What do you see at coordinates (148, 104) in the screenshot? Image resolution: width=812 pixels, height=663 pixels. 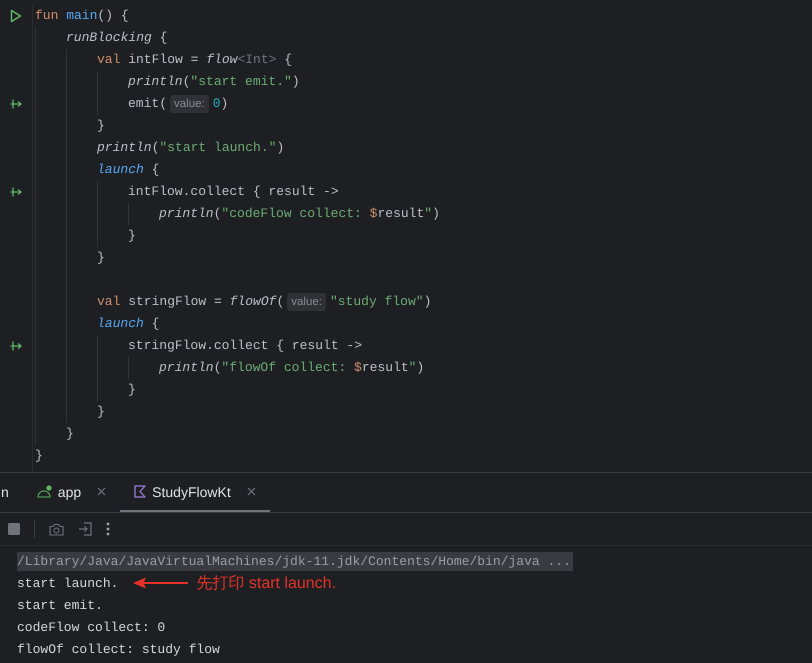 I see `code-text: emit(` at bounding box center [148, 104].